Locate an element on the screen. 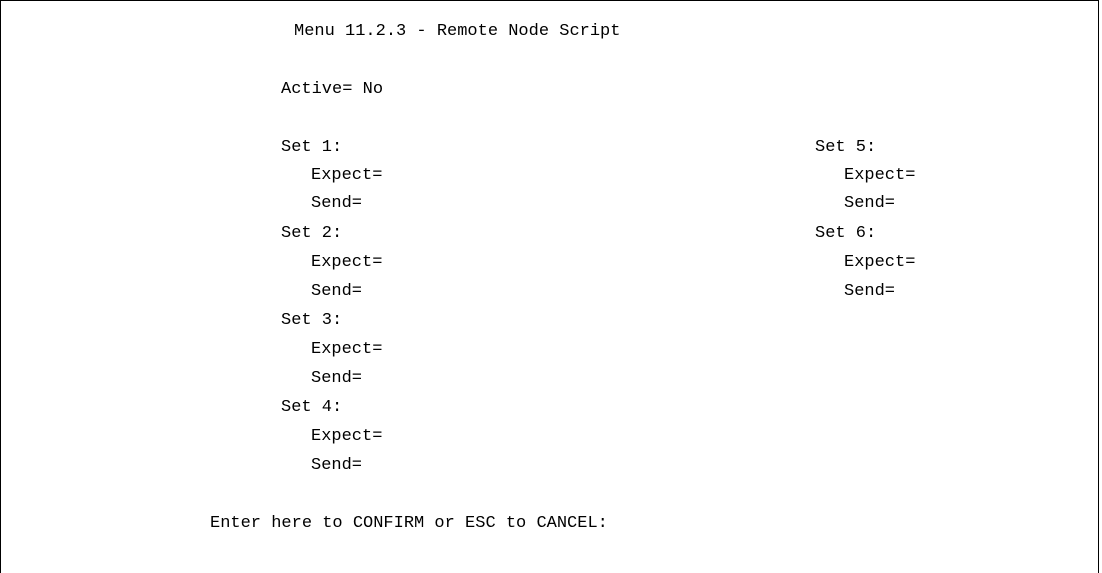 Image resolution: width=1102 pixels, height=573 pixels. menu-title: Menu 11.2.3 - Remote Node Script is located at coordinates (457, 31).